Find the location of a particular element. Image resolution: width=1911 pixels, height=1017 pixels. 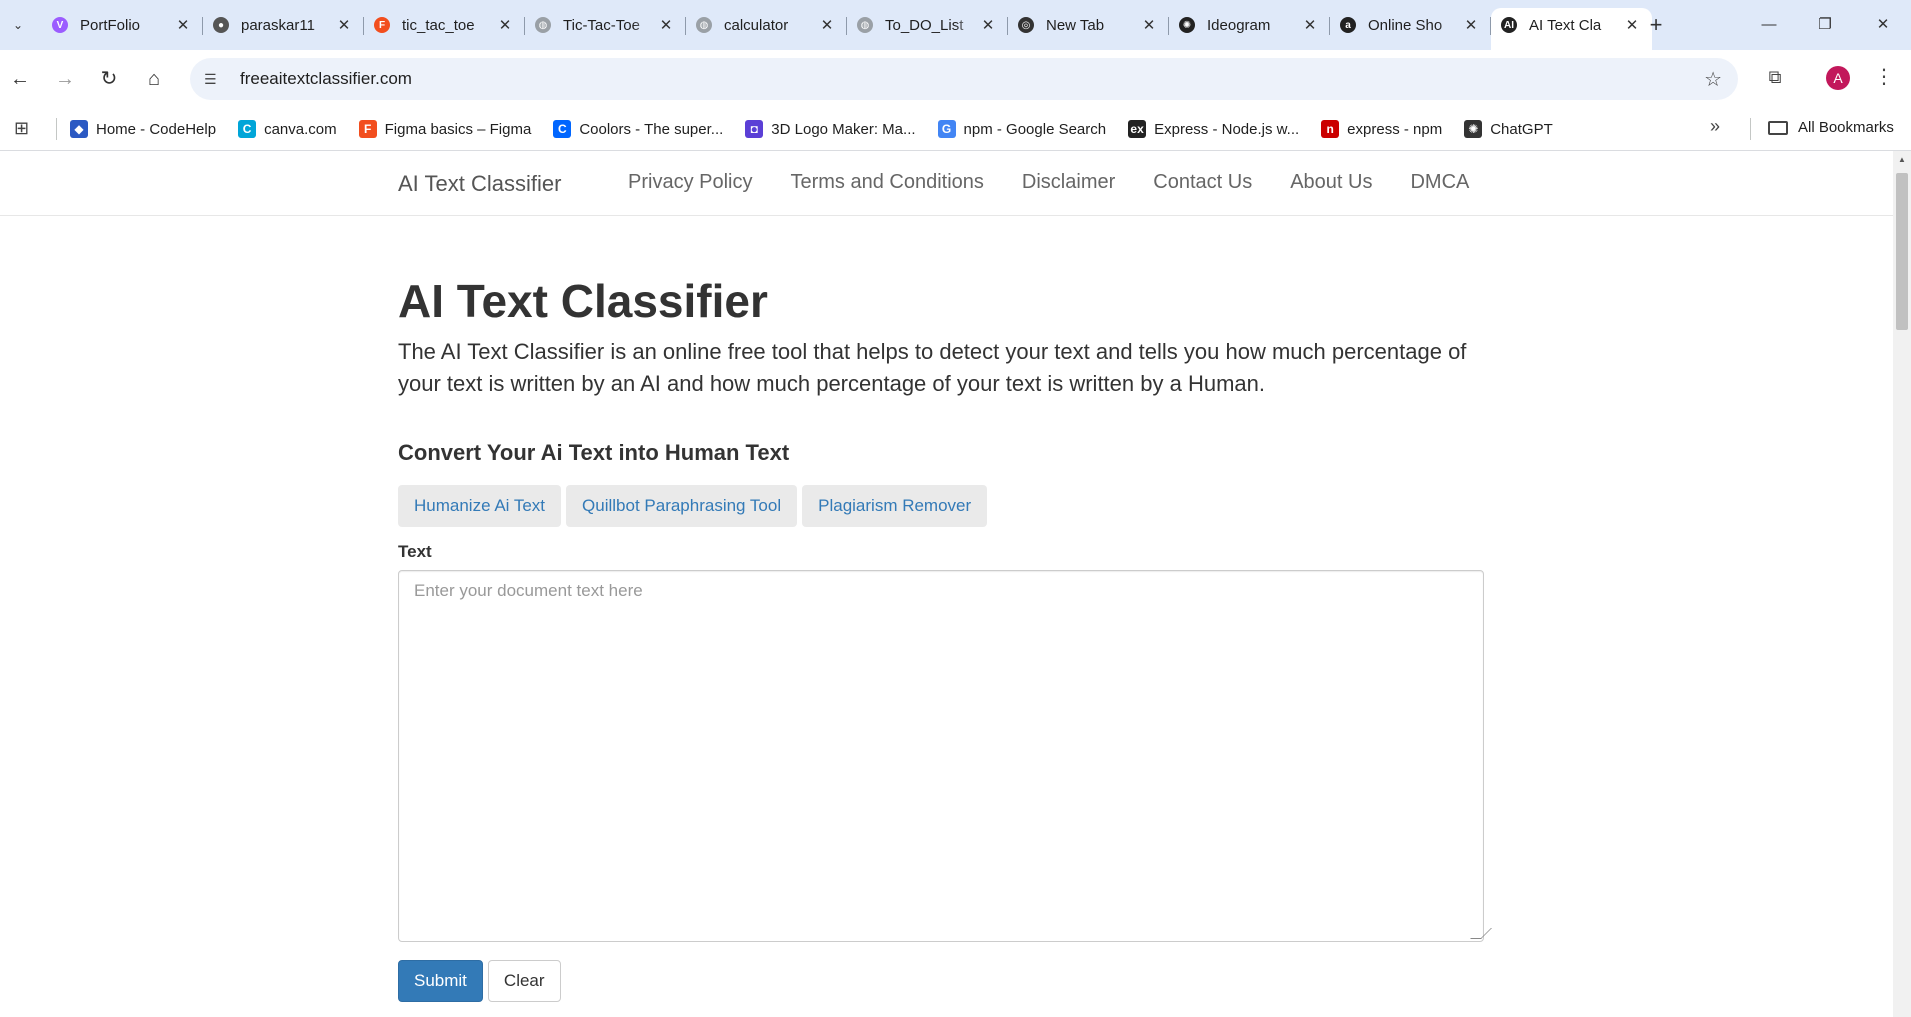

browser-tab: a Online Sho ✕ is located at coordinates (1410, 25).